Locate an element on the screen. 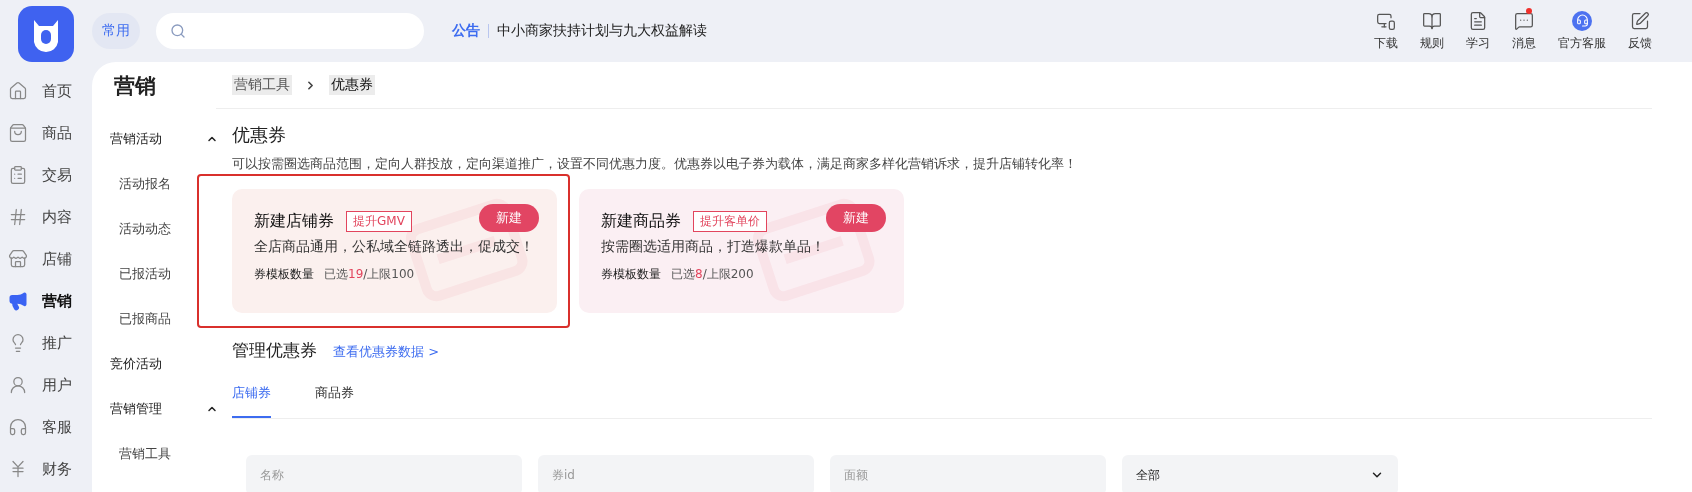 The height and width of the screenshot is (492, 1692). menu-group: 营销活动 is located at coordinates (162, 138).